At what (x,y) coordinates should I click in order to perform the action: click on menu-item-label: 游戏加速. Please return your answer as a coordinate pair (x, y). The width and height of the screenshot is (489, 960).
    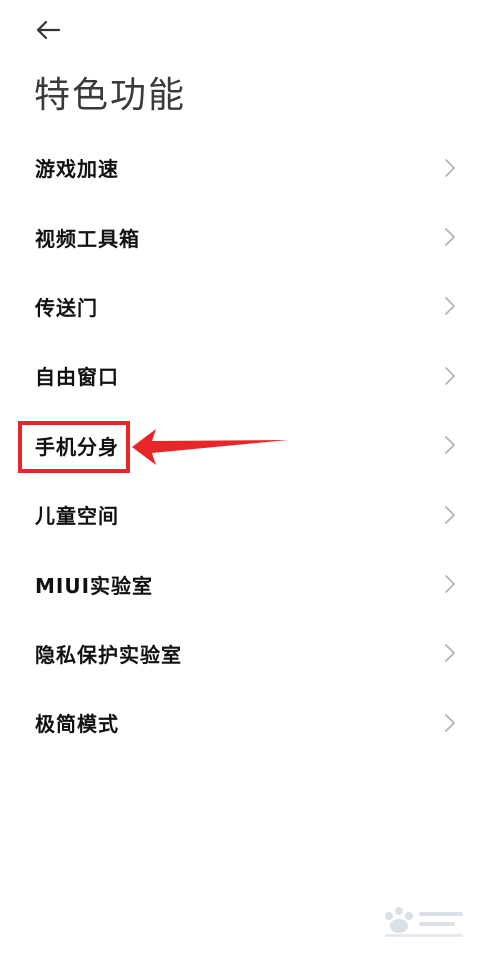
    Looking at the image, I should click on (77, 169).